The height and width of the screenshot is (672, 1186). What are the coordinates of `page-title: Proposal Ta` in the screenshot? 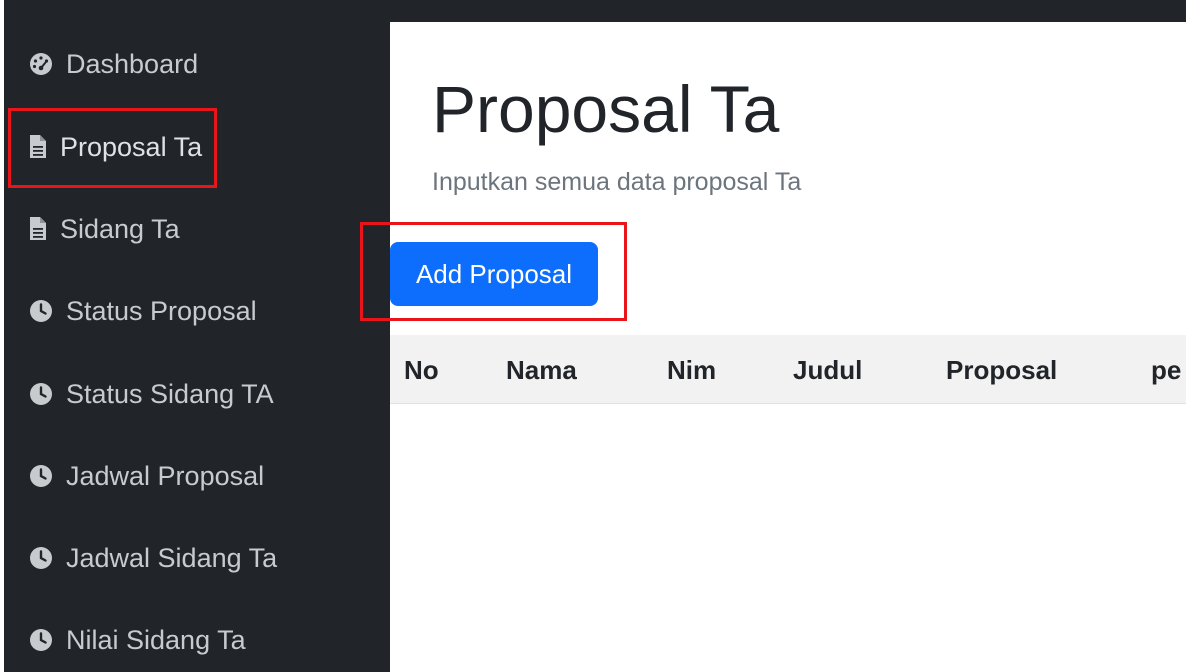 It's located at (606, 109).